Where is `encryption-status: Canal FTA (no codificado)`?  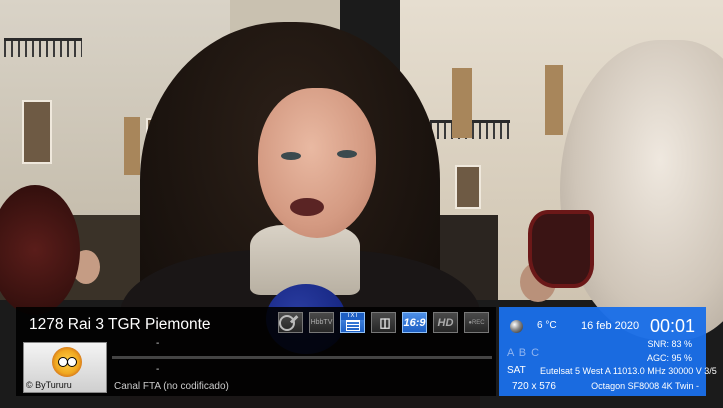 encryption-status: Canal FTA (no codificado) is located at coordinates (171, 386).